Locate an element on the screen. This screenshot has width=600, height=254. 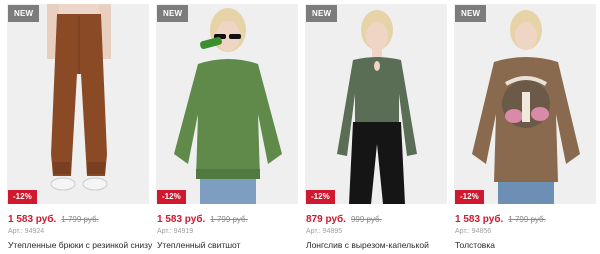
old-price: 999 руб. is located at coordinates (366, 219).